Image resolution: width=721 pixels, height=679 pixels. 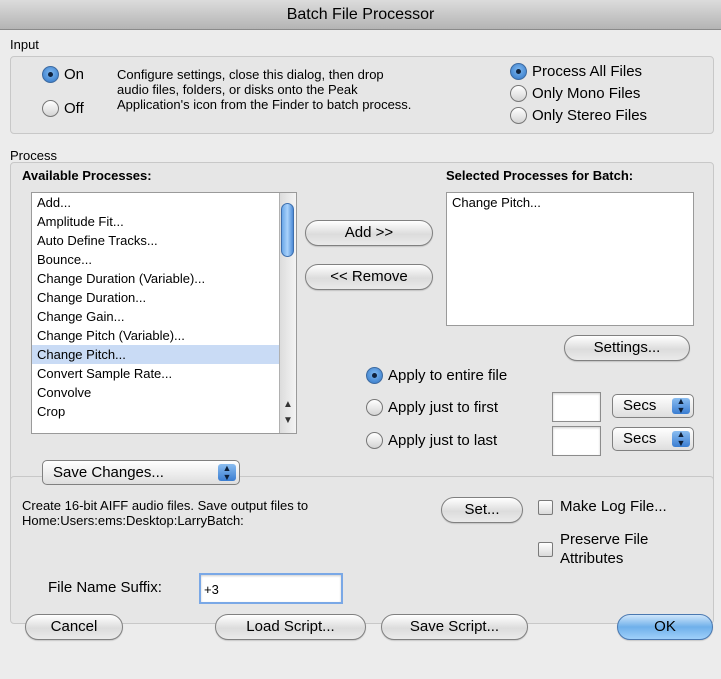 I want to click on input-on-radio: On, so click(x=63, y=74).